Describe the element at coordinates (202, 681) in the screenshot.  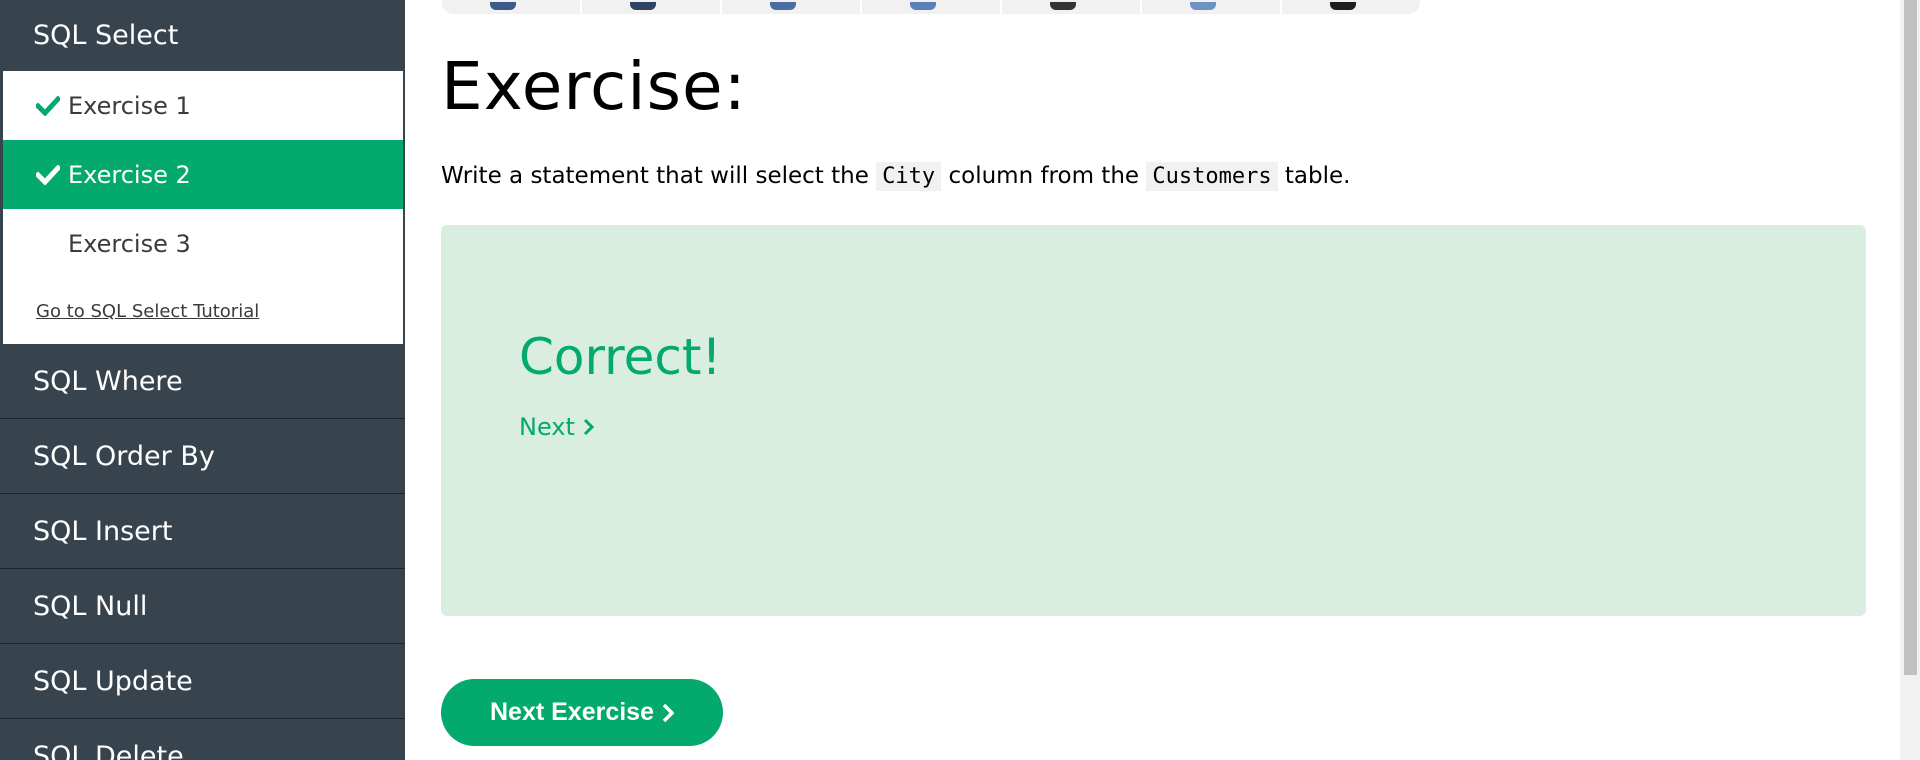
I see `sidebar-section-sql-update: SQL Update` at that location.